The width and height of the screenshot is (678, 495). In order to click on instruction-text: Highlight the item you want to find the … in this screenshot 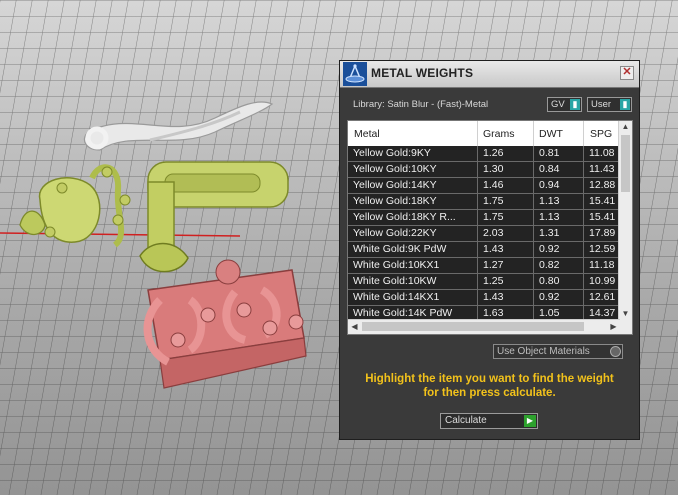, I will do `click(489, 386)`.